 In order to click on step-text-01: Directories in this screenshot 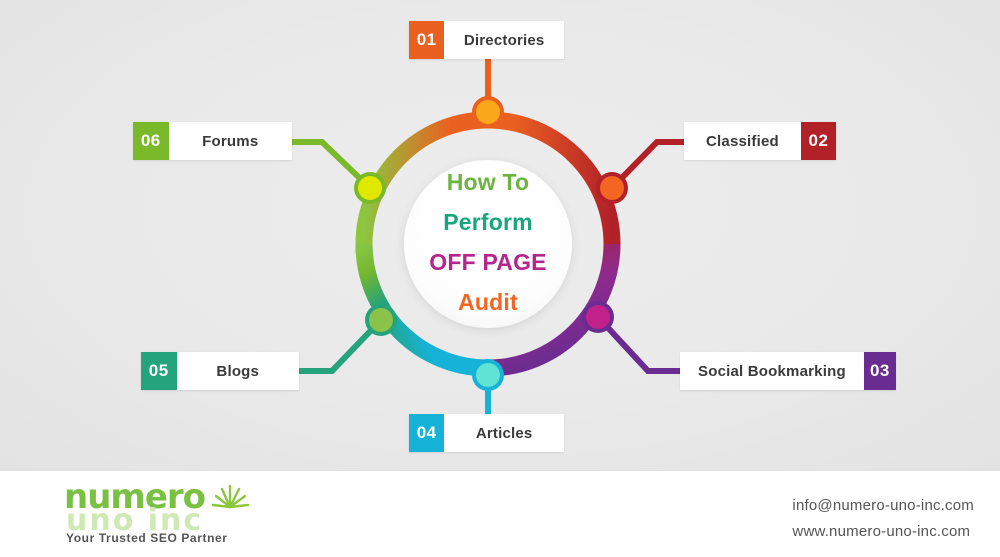, I will do `click(504, 40)`.